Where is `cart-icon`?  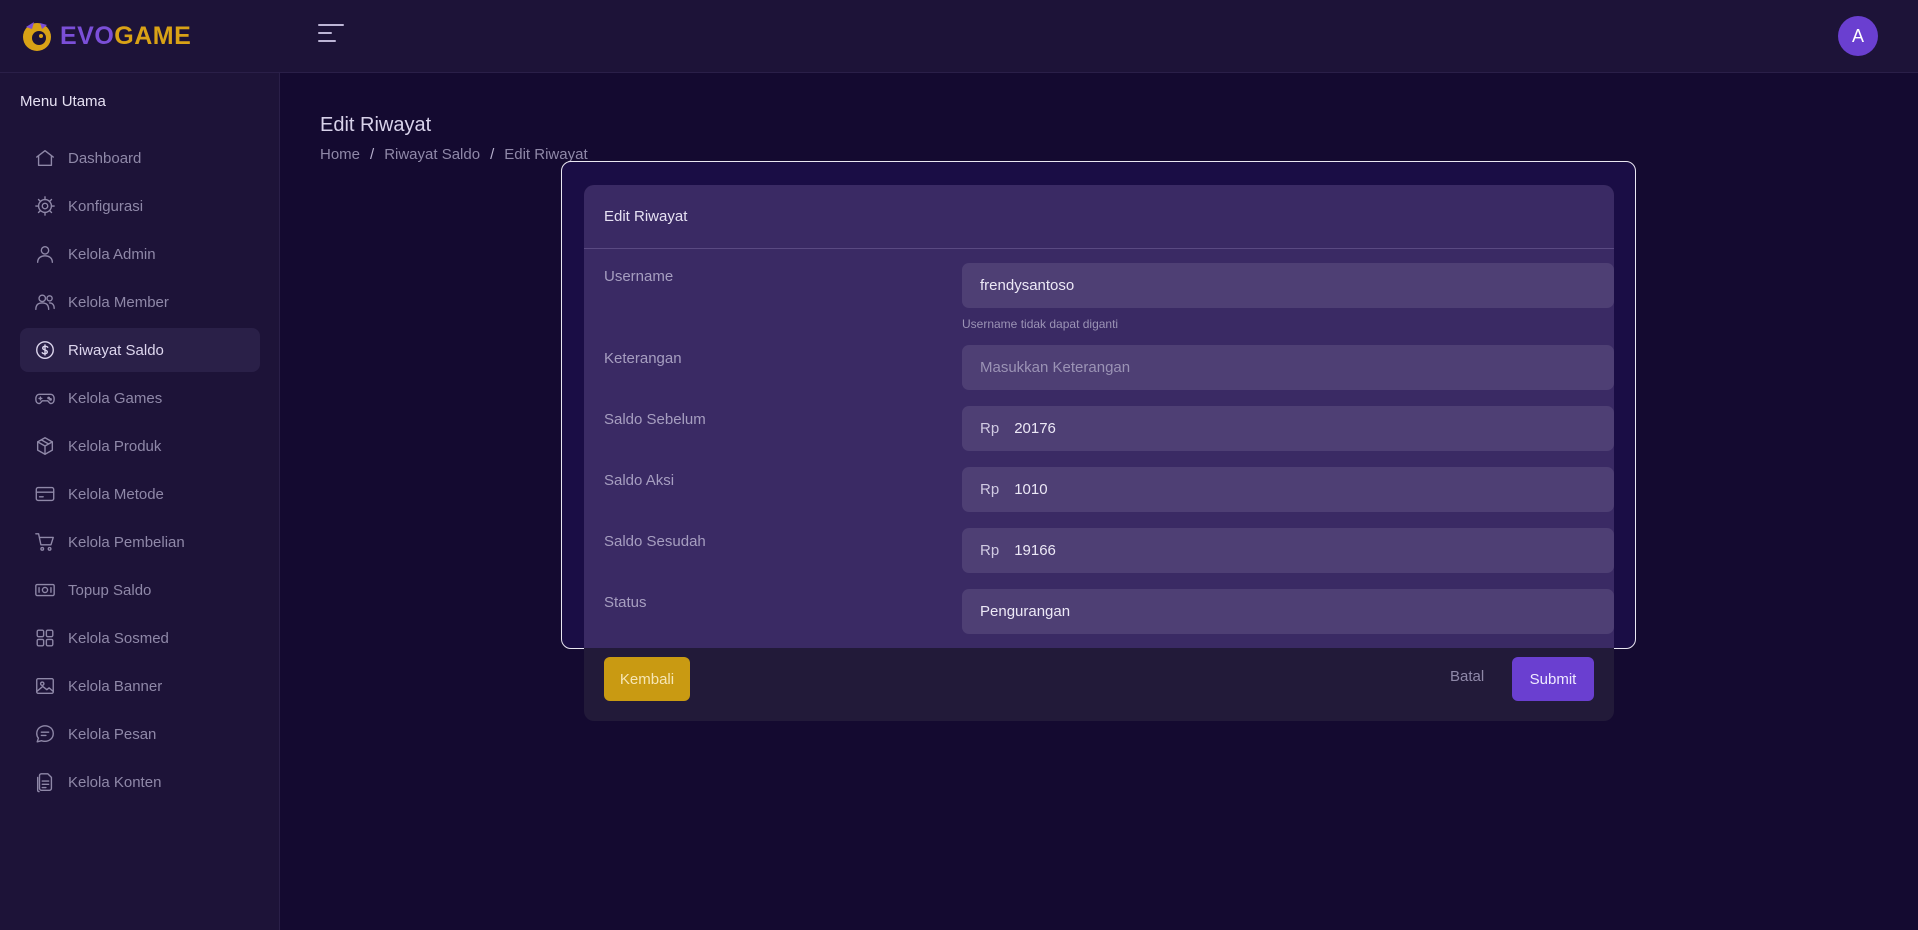
cart-icon is located at coordinates (45, 542).